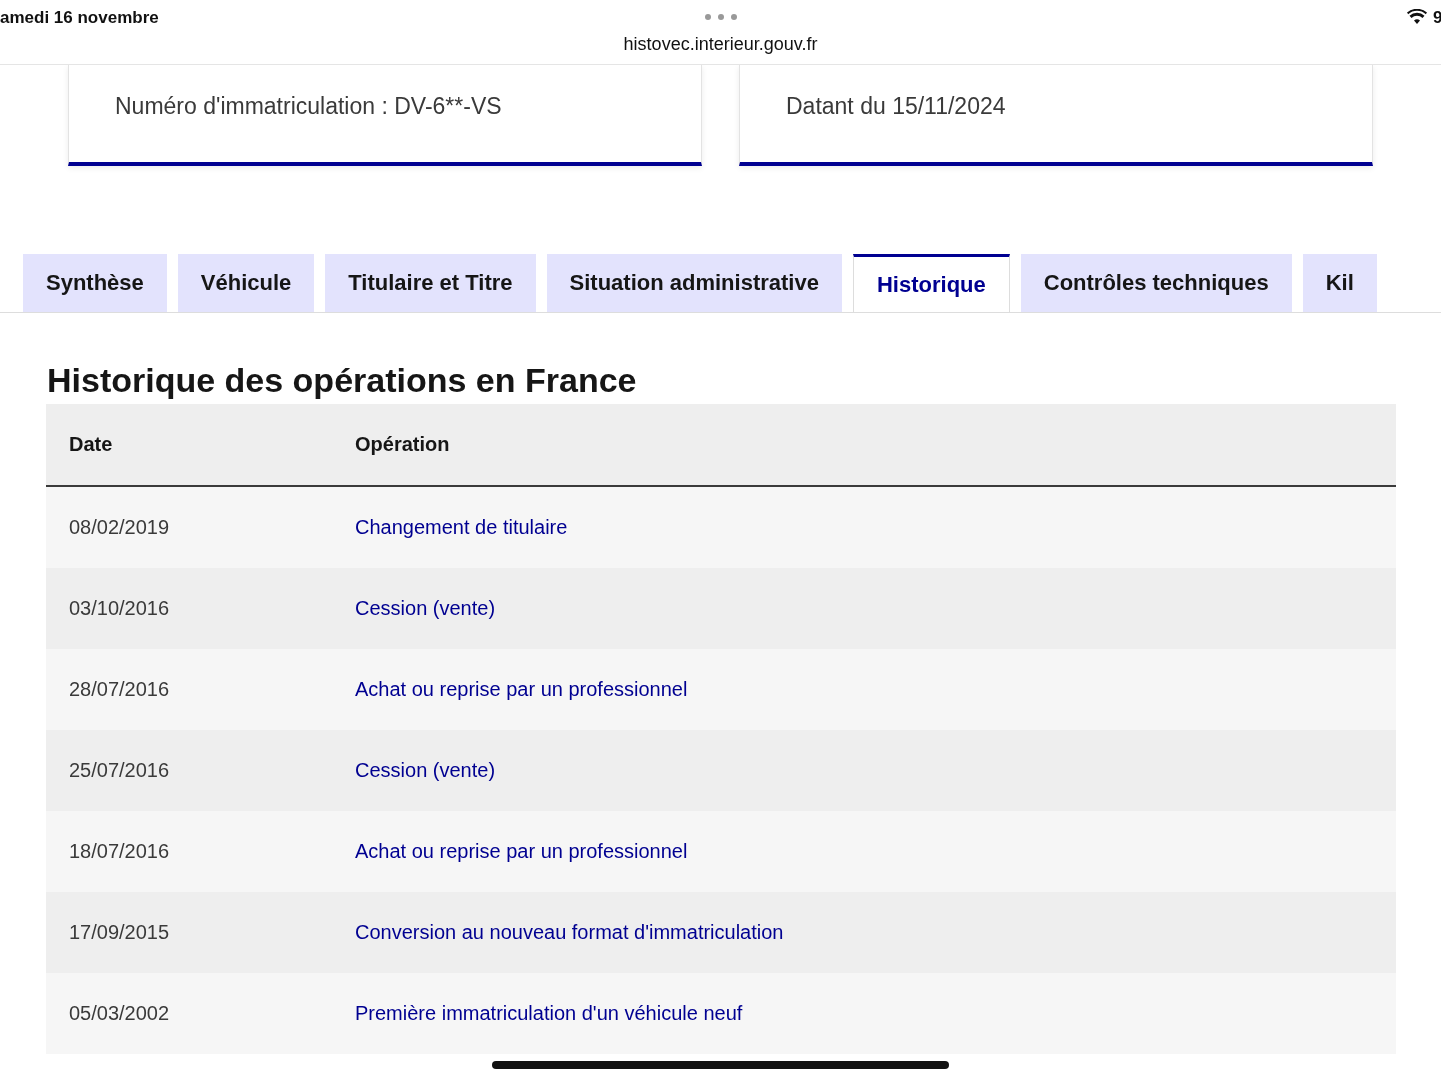 The image size is (1441, 1080). Describe the element at coordinates (720, 44) in the screenshot. I see `url-text: histovec.interieur.gouv.fr` at that location.